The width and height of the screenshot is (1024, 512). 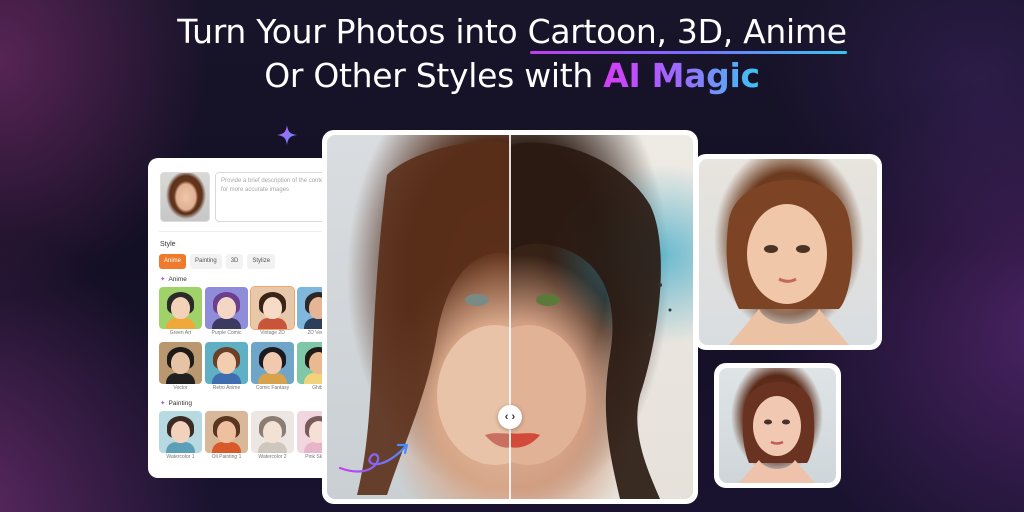 What do you see at coordinates (251, 231) in the screenshot?
I see `panel-divider` at bounding box center [251, 231].